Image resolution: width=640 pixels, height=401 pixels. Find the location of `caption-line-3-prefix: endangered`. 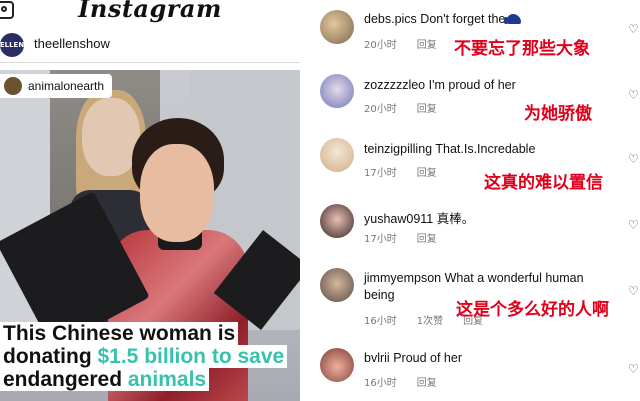

caption-line-3-prefix: endangered is located at coordinates (65, 379).